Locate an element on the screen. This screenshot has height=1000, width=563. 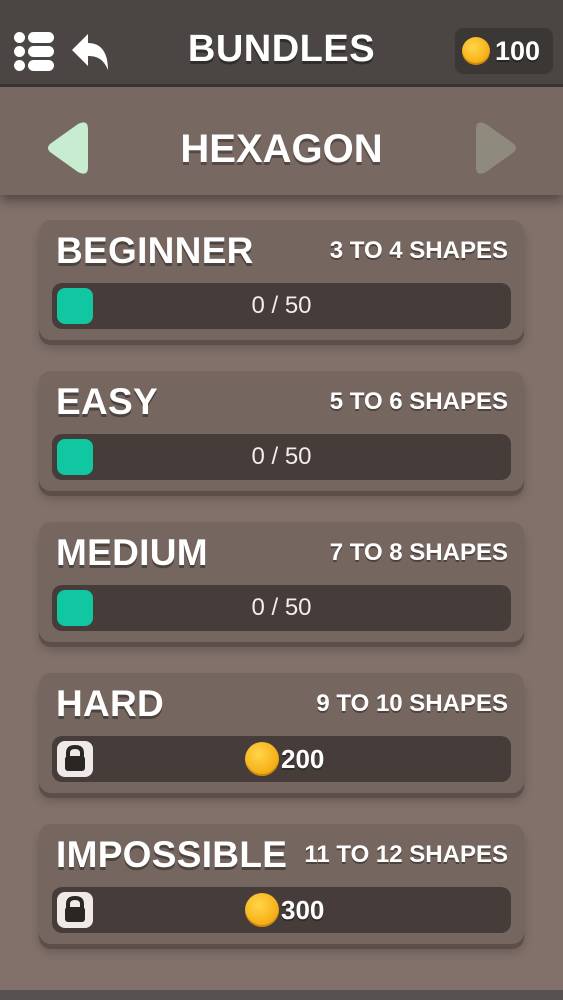
coin-balance: 100 is located at coordinates (504, 51).